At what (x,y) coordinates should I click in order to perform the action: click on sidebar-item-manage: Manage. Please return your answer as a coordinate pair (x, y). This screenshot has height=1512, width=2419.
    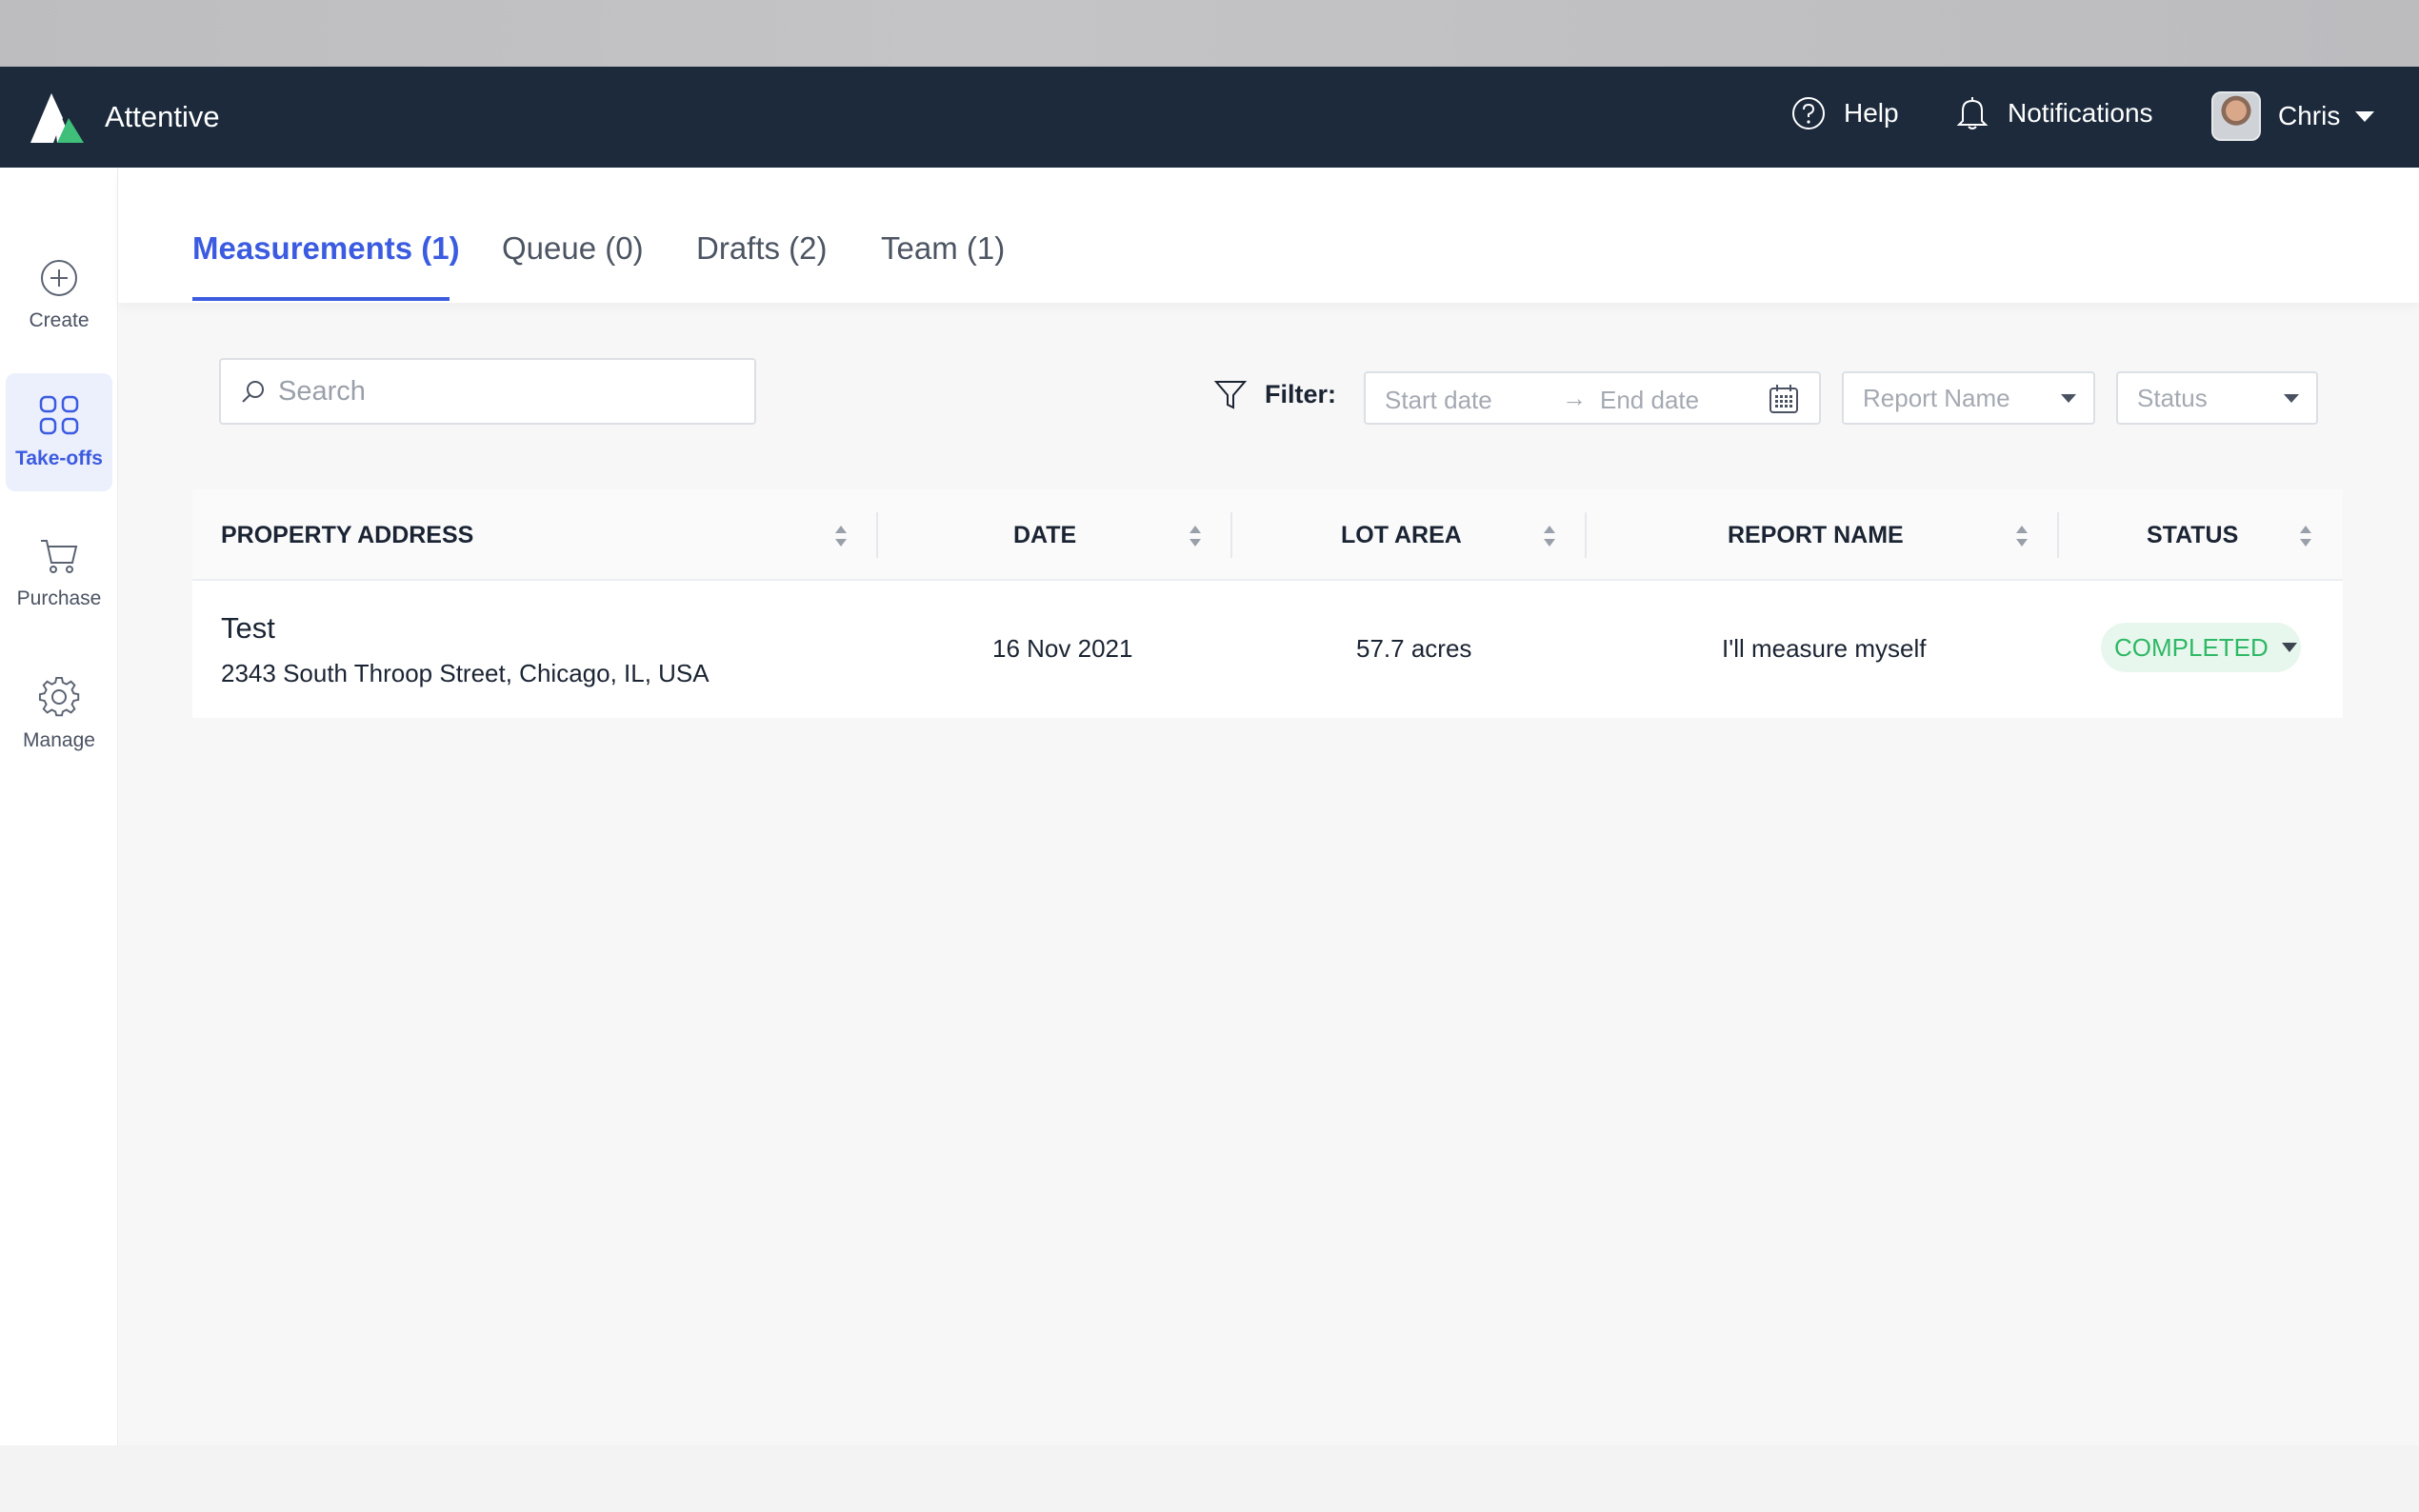
    Looking at the image, I should click on (59, 714).